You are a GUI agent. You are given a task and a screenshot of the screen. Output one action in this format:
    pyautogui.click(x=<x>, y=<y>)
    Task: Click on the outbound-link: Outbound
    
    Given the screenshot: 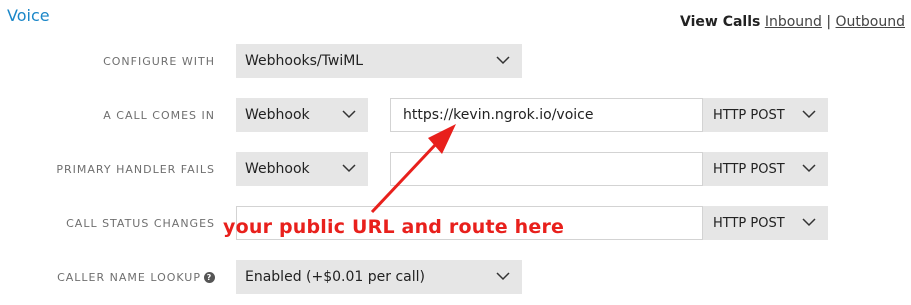 What is the action you would take?
    pyautogui.click(x=870, y=22)
    